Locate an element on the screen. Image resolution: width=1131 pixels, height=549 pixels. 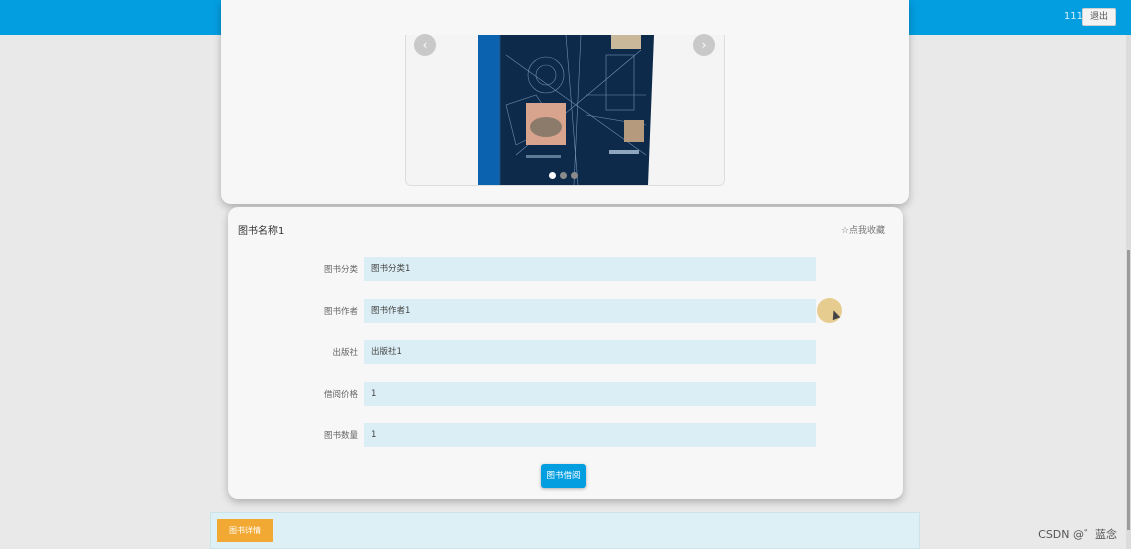
category-field: 图书分类1 is located at coordinates (590, 269).